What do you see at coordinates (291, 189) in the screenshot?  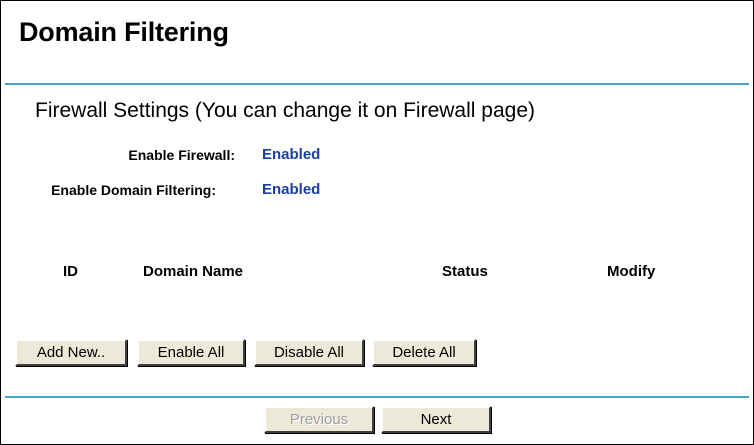 I see `enable-domain-filtering-value: Enabled` at bounding box center [291, 189].